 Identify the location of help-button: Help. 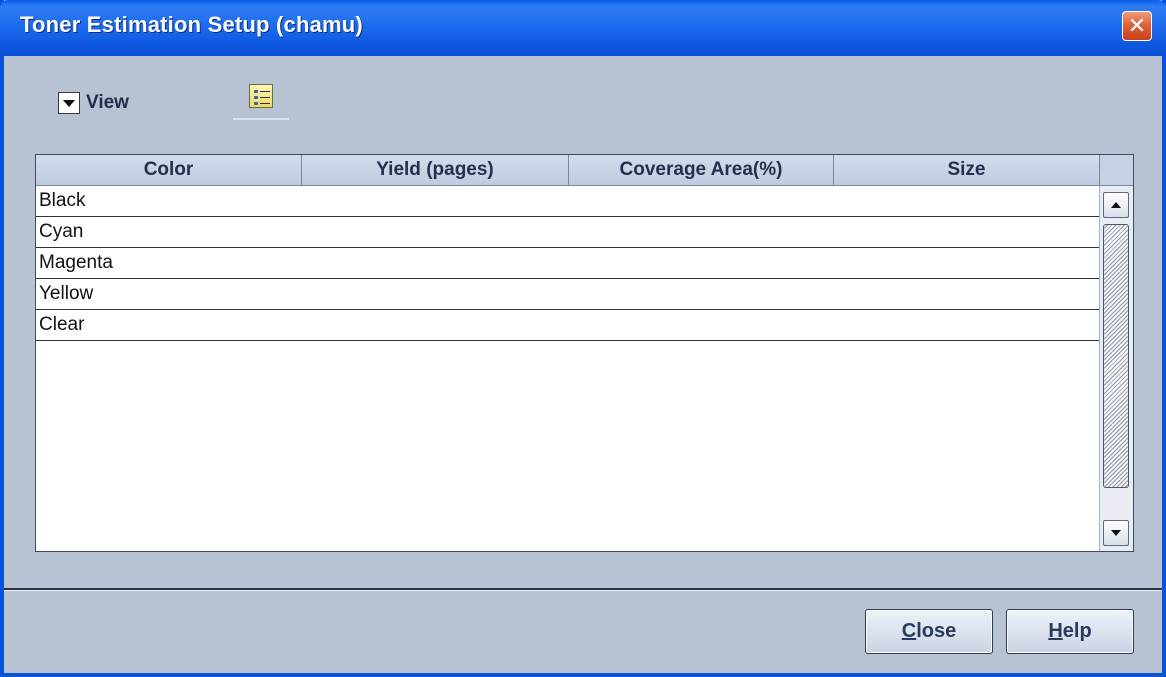
(1070, 631).